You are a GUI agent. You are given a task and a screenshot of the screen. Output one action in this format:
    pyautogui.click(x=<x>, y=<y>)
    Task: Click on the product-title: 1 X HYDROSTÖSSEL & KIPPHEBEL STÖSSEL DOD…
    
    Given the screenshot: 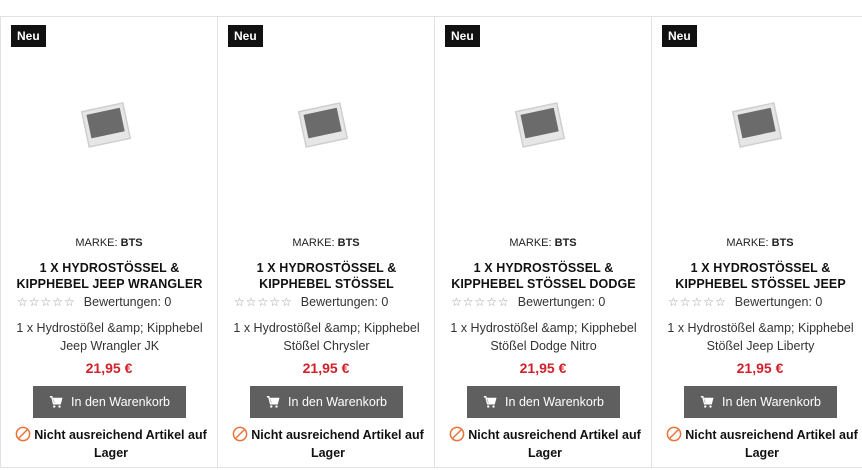 What is the action you would take?
    pyautogui.click(x=543, y=276)
    